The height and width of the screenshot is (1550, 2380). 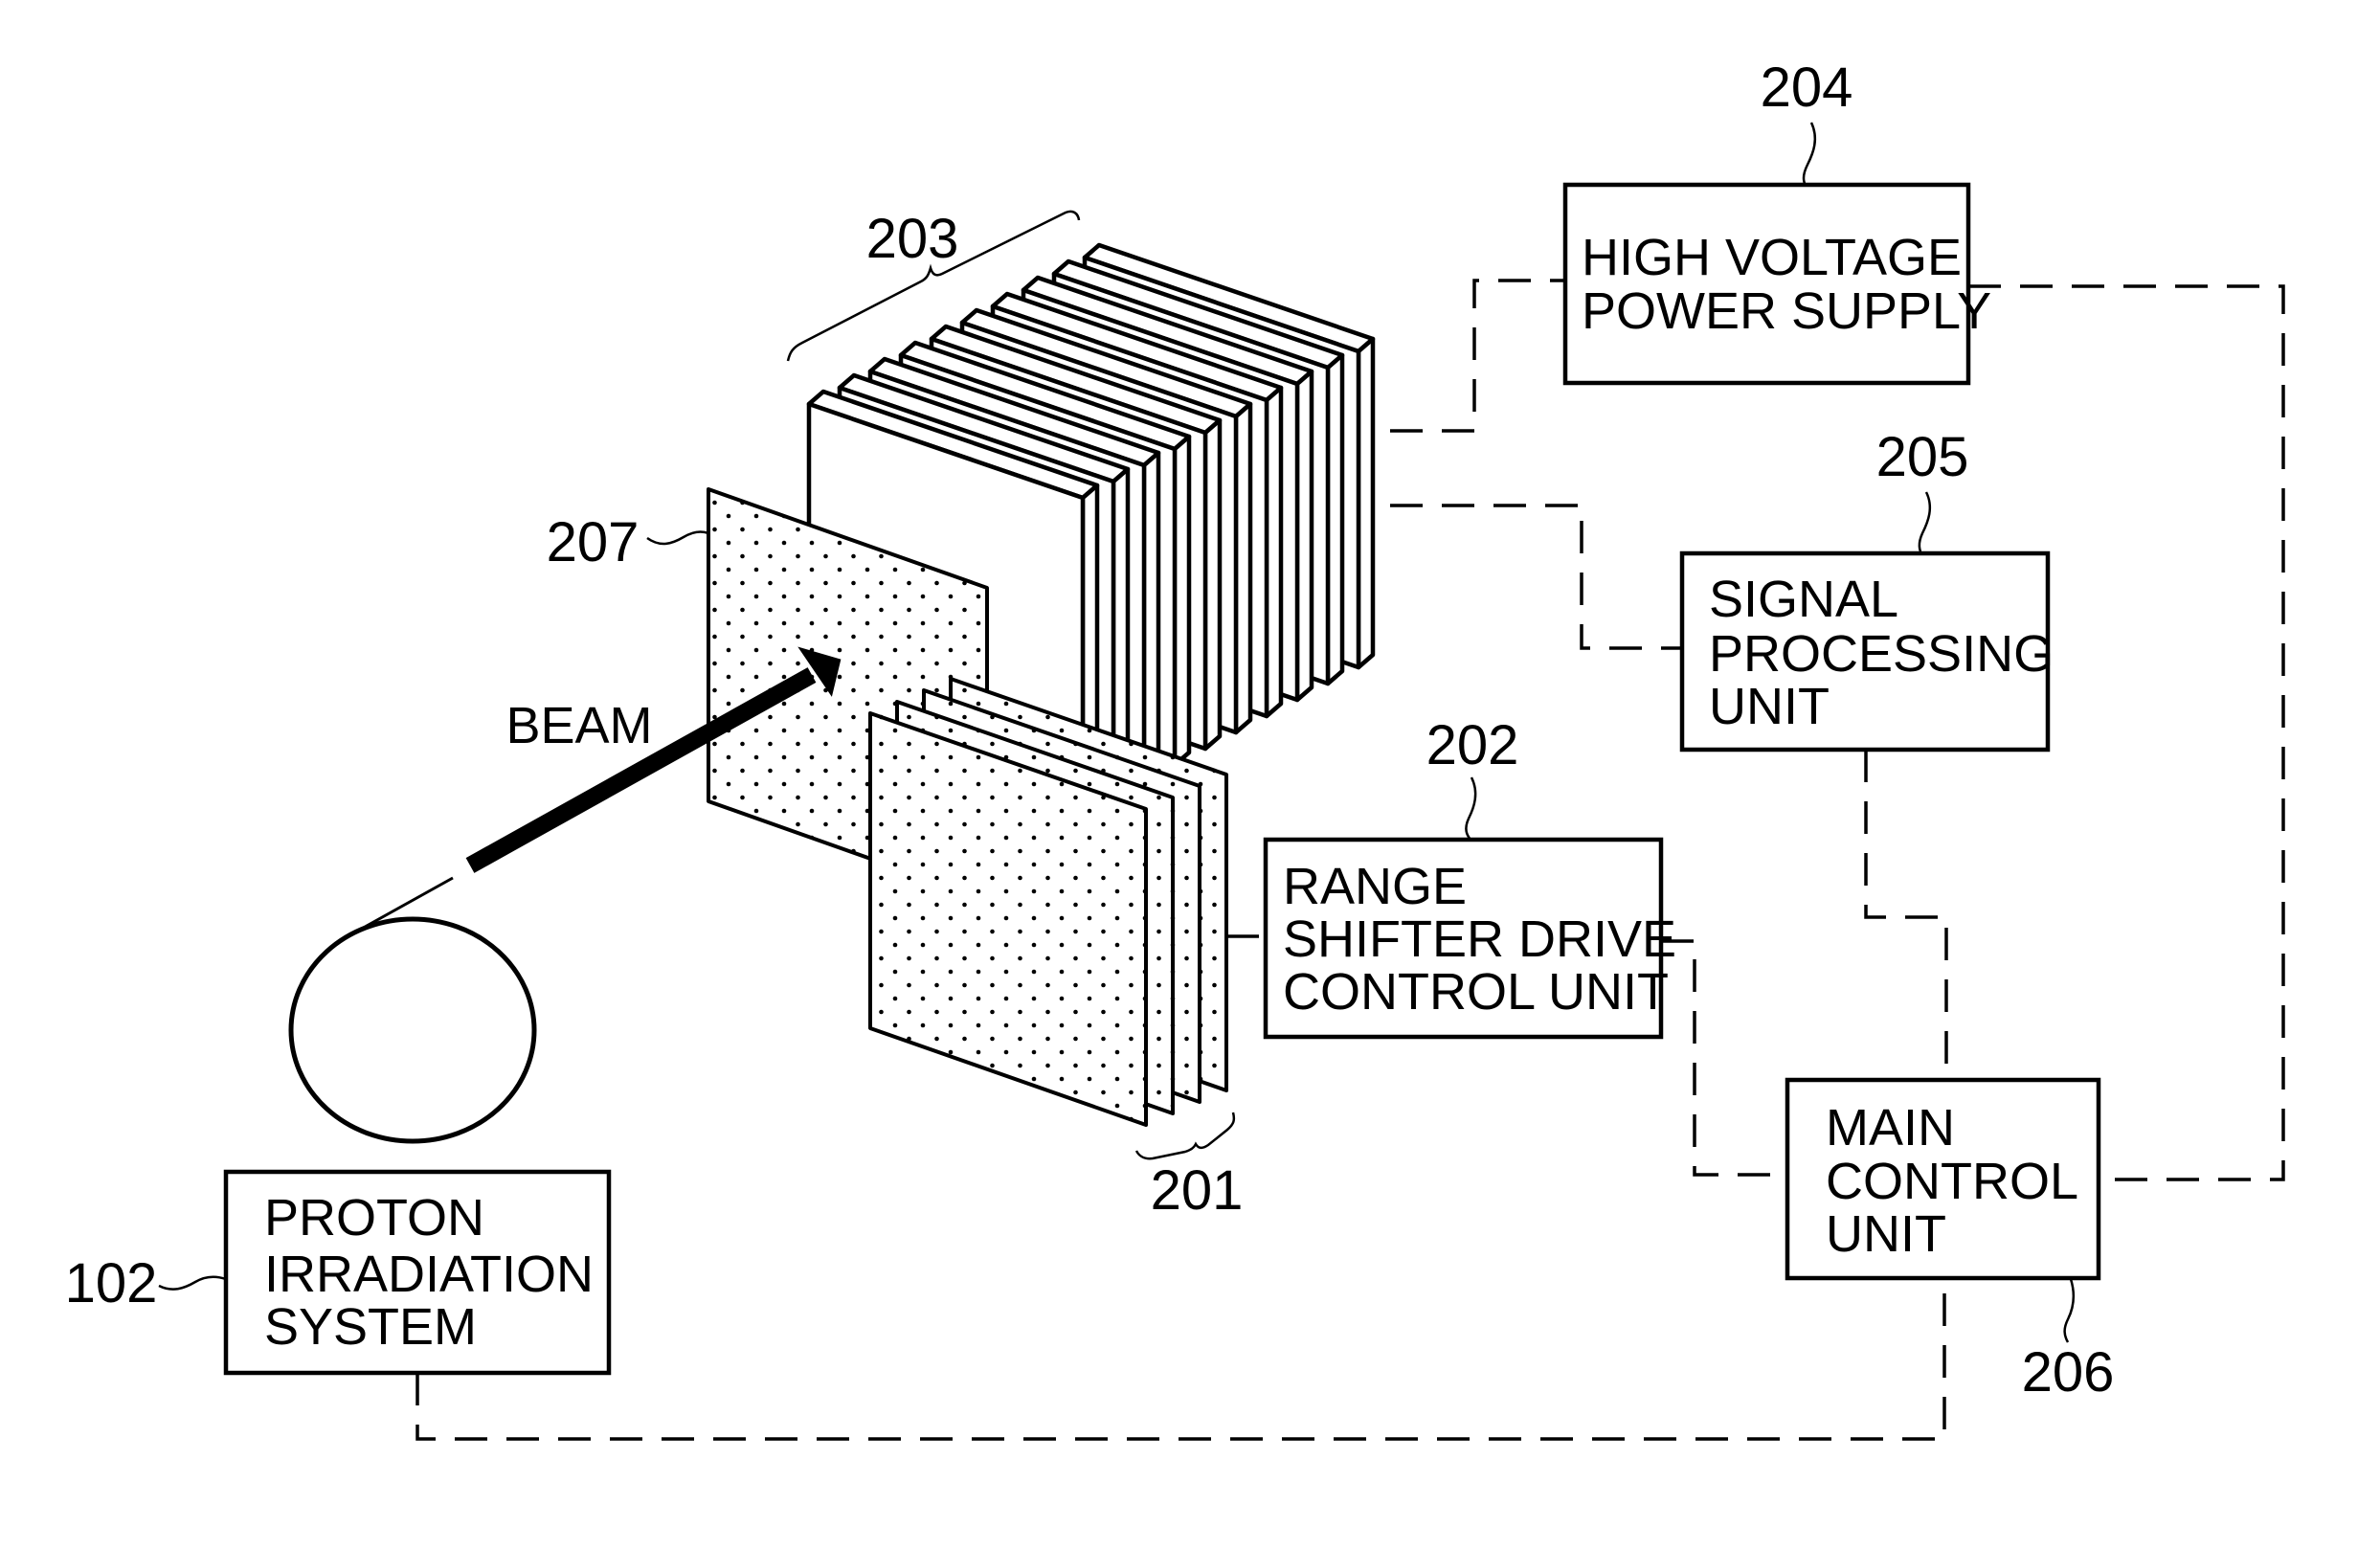 What do you see at coordinates (371, 1327) in the screenshot?
I see `block-text-line: SYSTEM` at bounding box center [371, 1327].